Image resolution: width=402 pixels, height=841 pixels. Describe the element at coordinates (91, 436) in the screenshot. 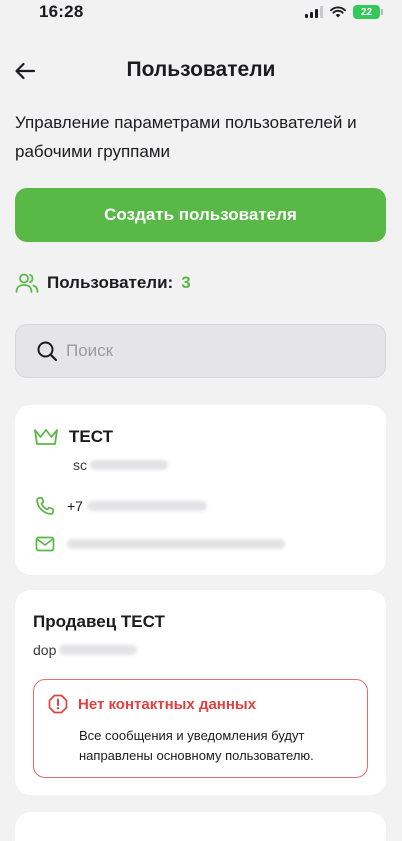

I see `user-name: ТЕСТ` at that location.